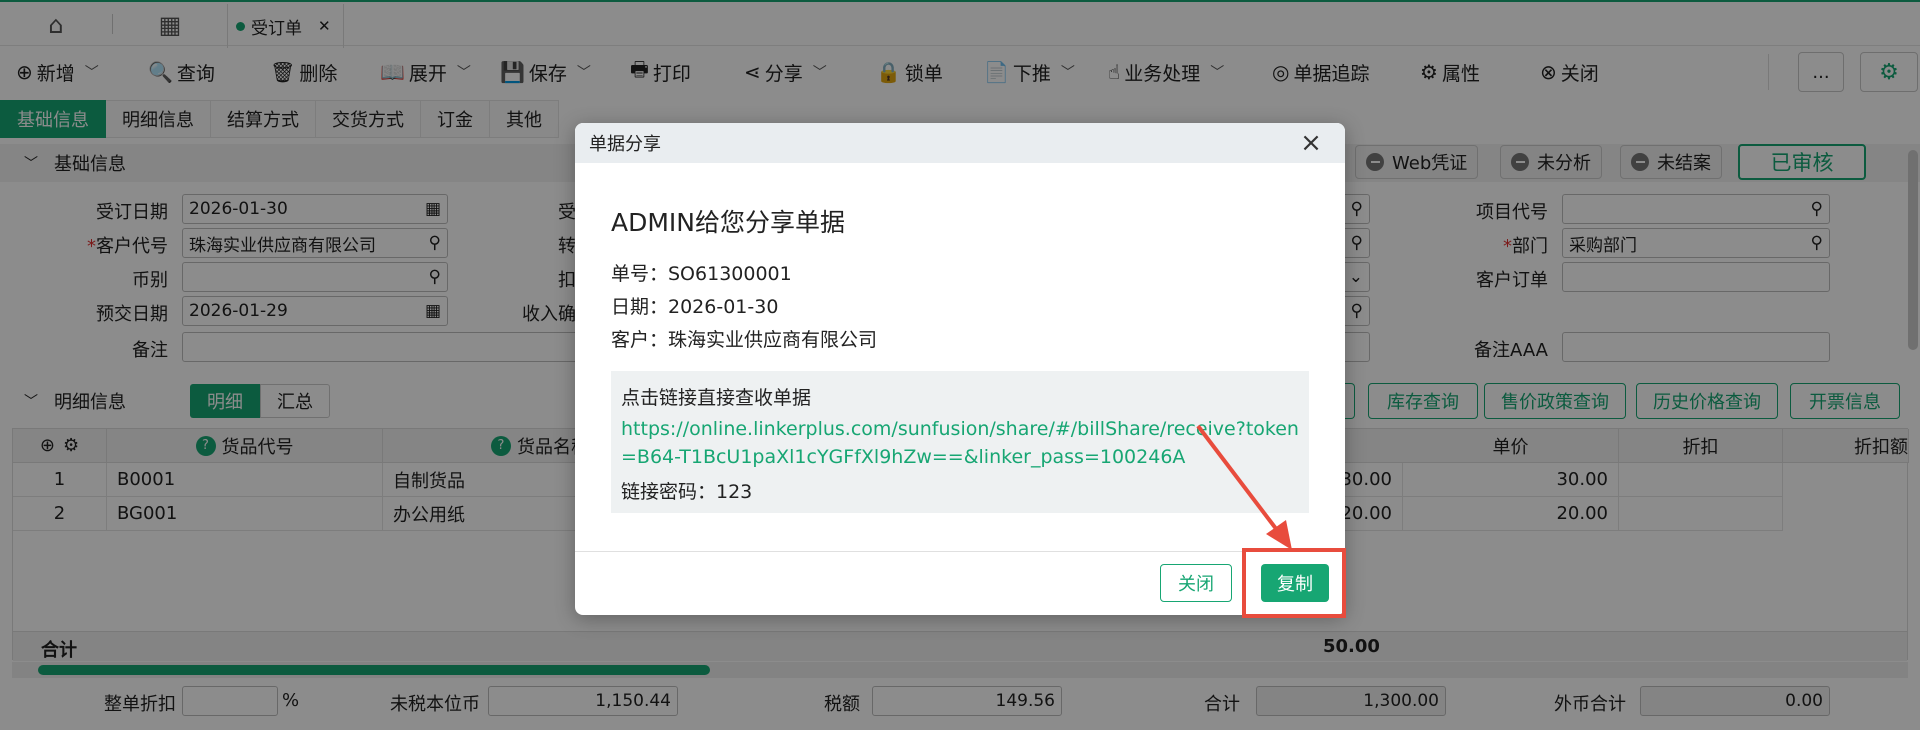 This screenshot has height=730, width=1920. Describe the element at coordinates (695, 307) in the screenshot. I see `bill-date: 日期：2026-01-30` at that location.